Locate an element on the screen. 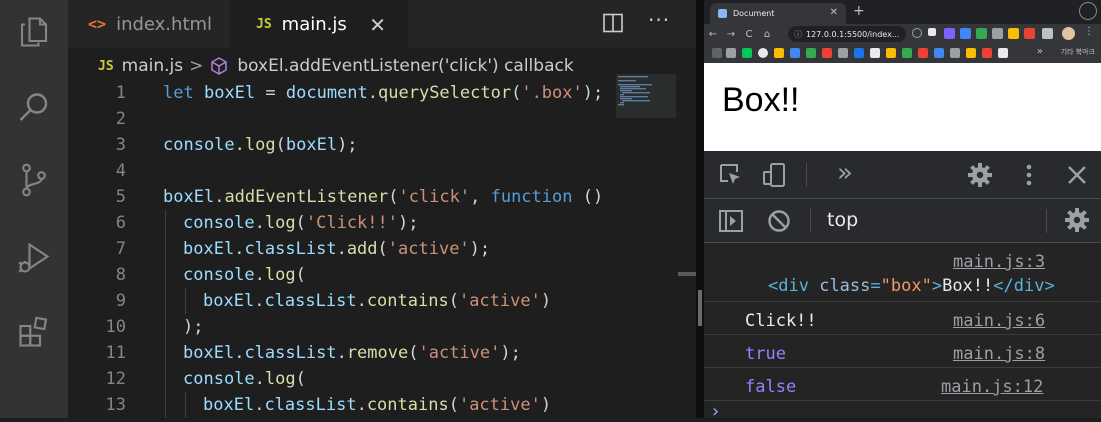 This screenshot has width=1101, height=422. apps-icon is located at coordinates (717, 53).